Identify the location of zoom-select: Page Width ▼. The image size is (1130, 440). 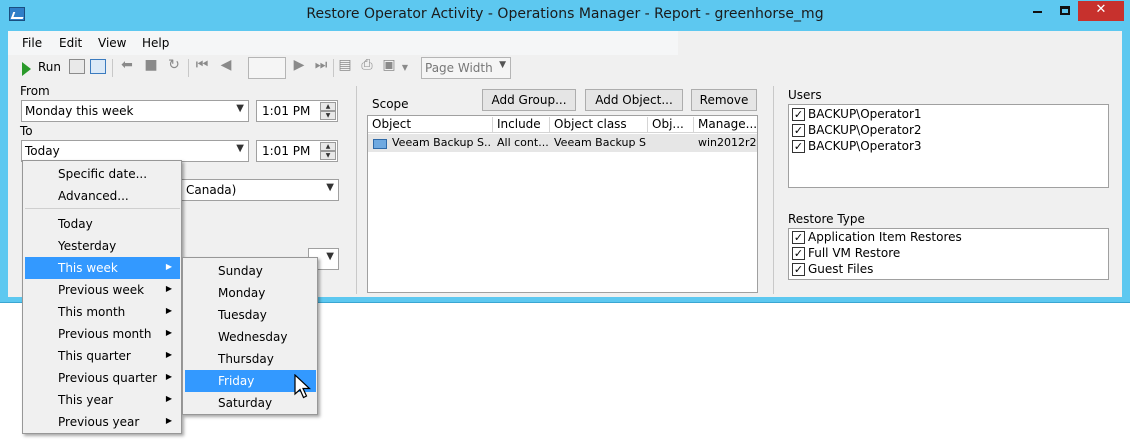
(466, 68).